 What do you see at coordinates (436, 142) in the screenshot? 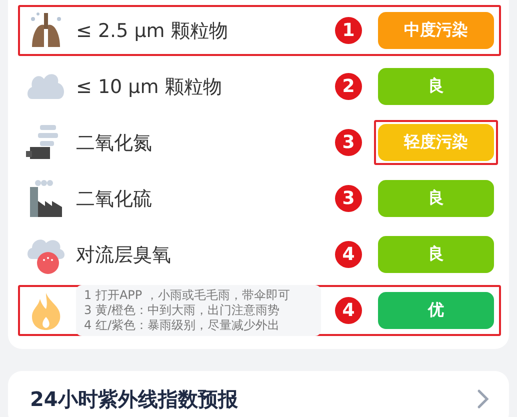
I see `level-badge: 轻度污染` at bounding box center [436, 142].